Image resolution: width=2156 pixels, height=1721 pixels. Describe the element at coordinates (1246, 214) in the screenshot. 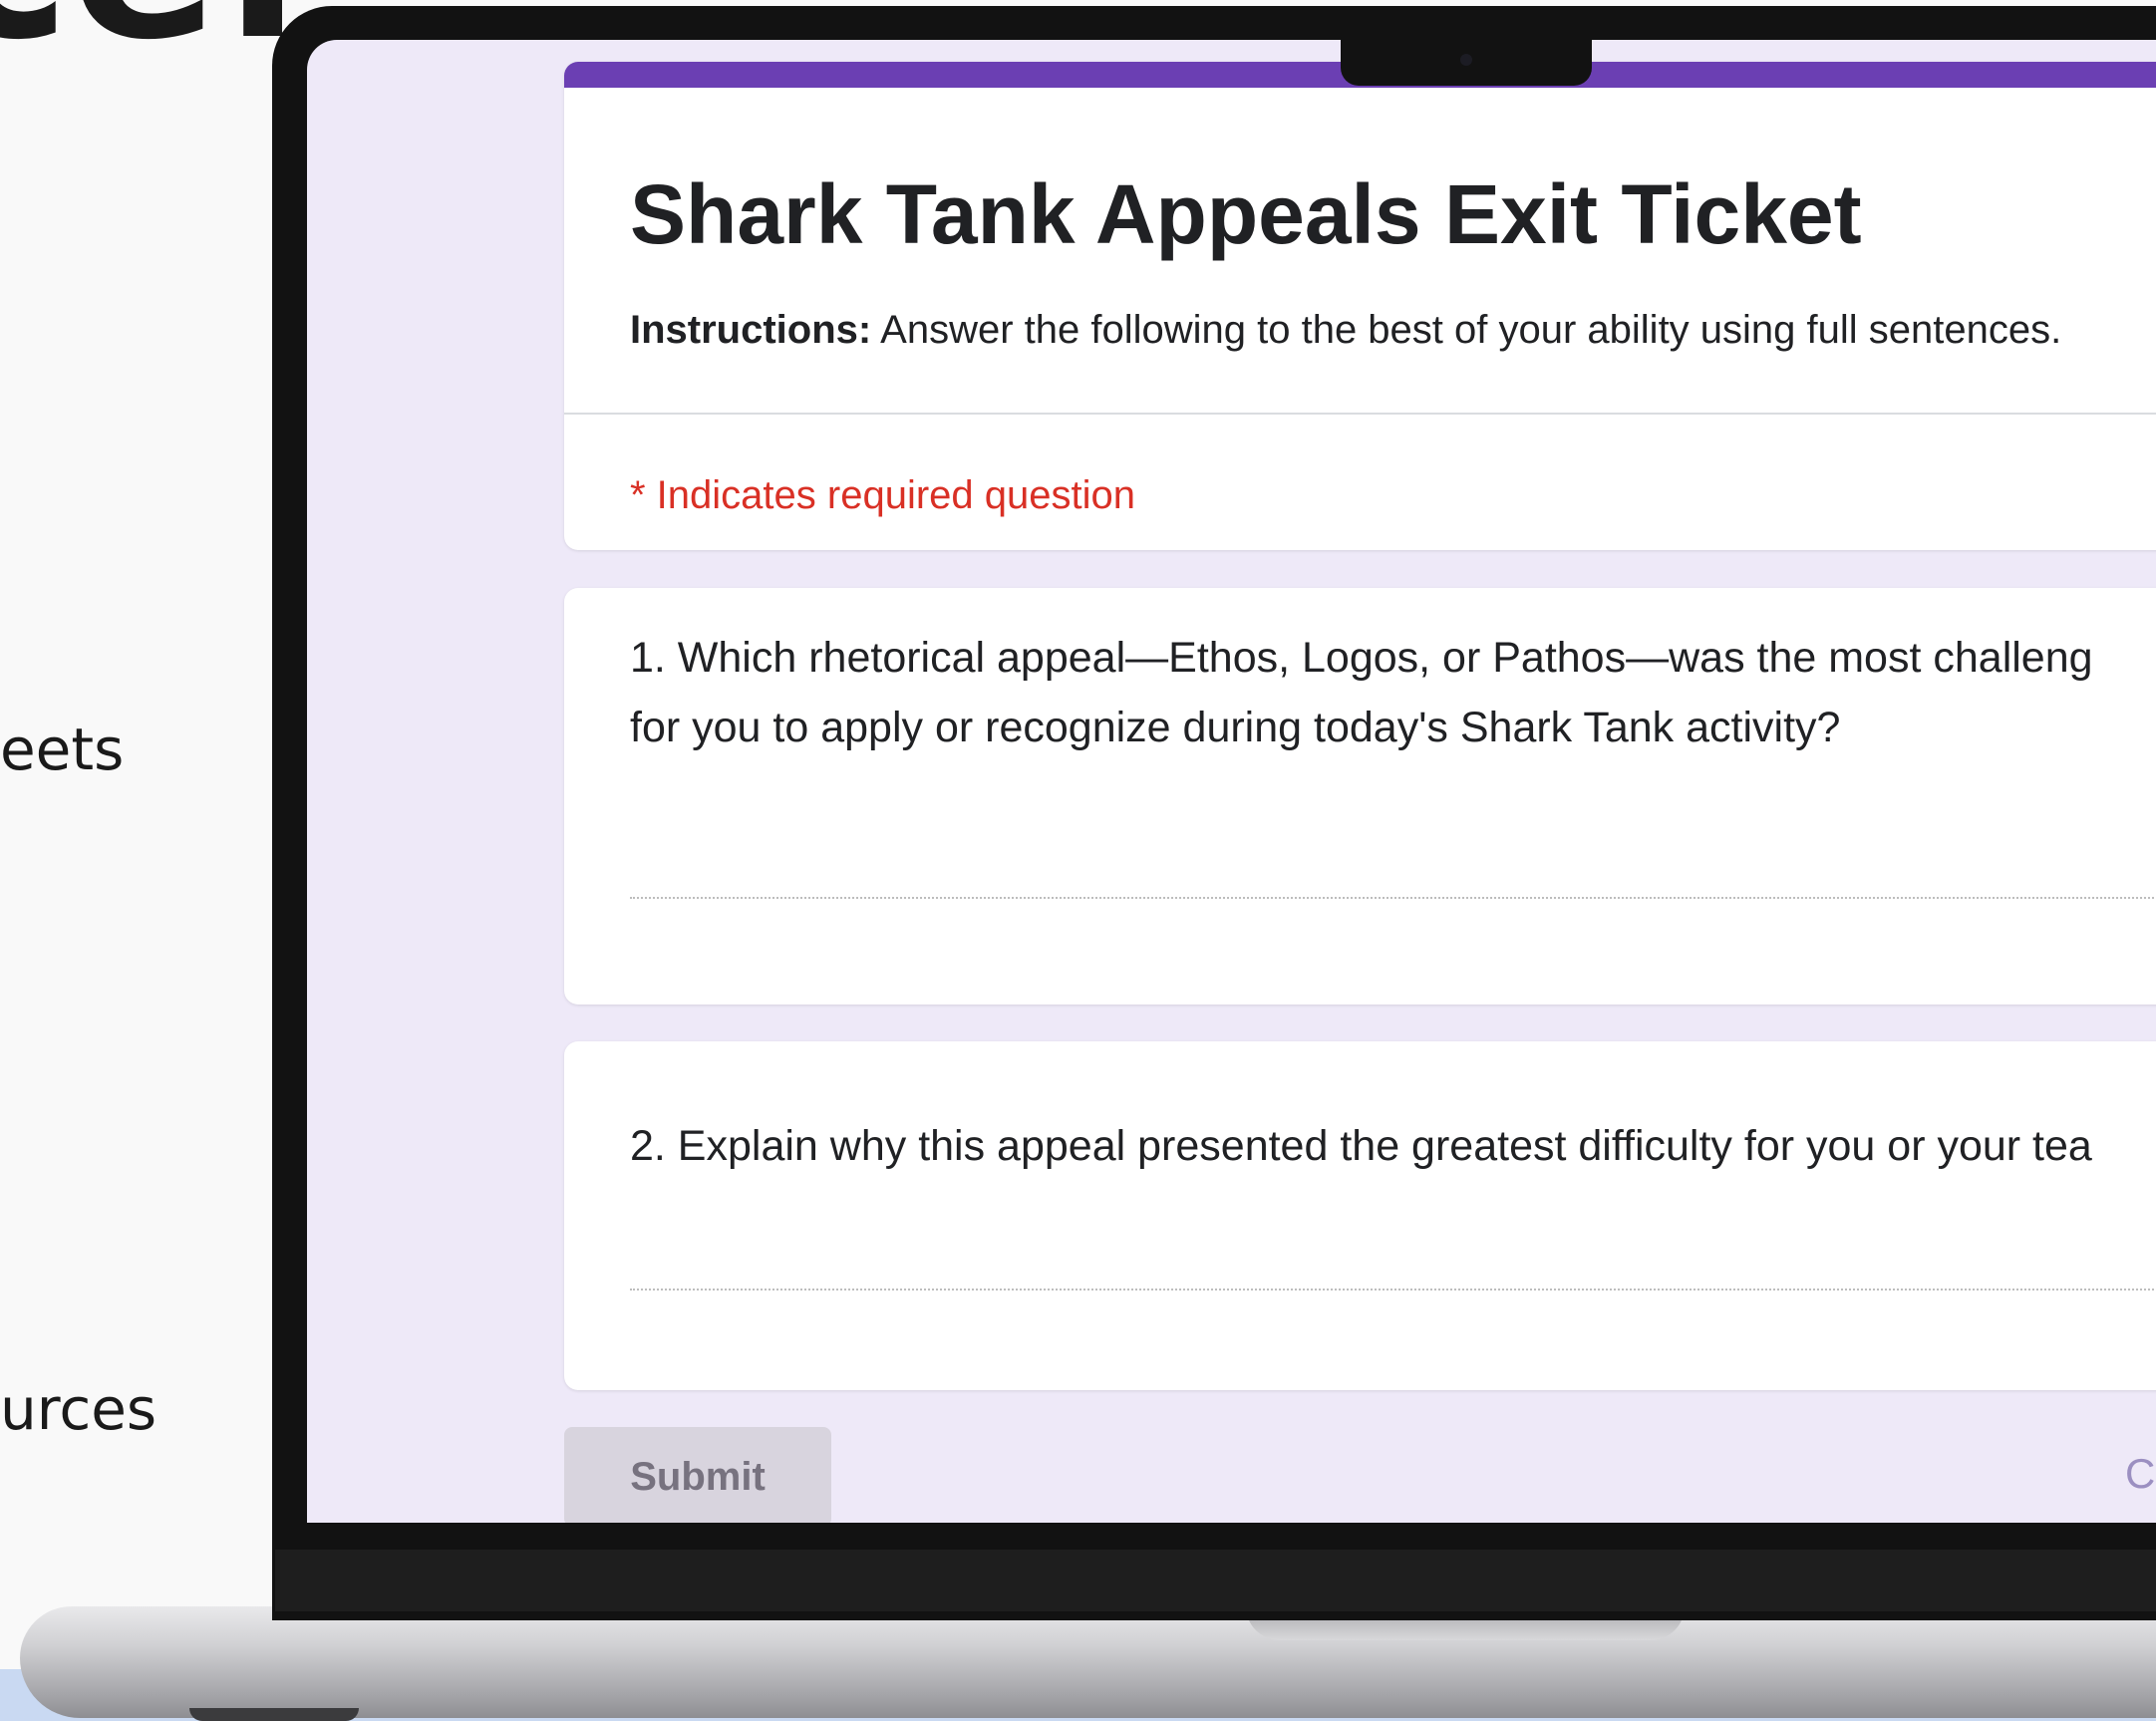

I see `form-title: Shark Tank Appeals Exit Ticket` at that location.